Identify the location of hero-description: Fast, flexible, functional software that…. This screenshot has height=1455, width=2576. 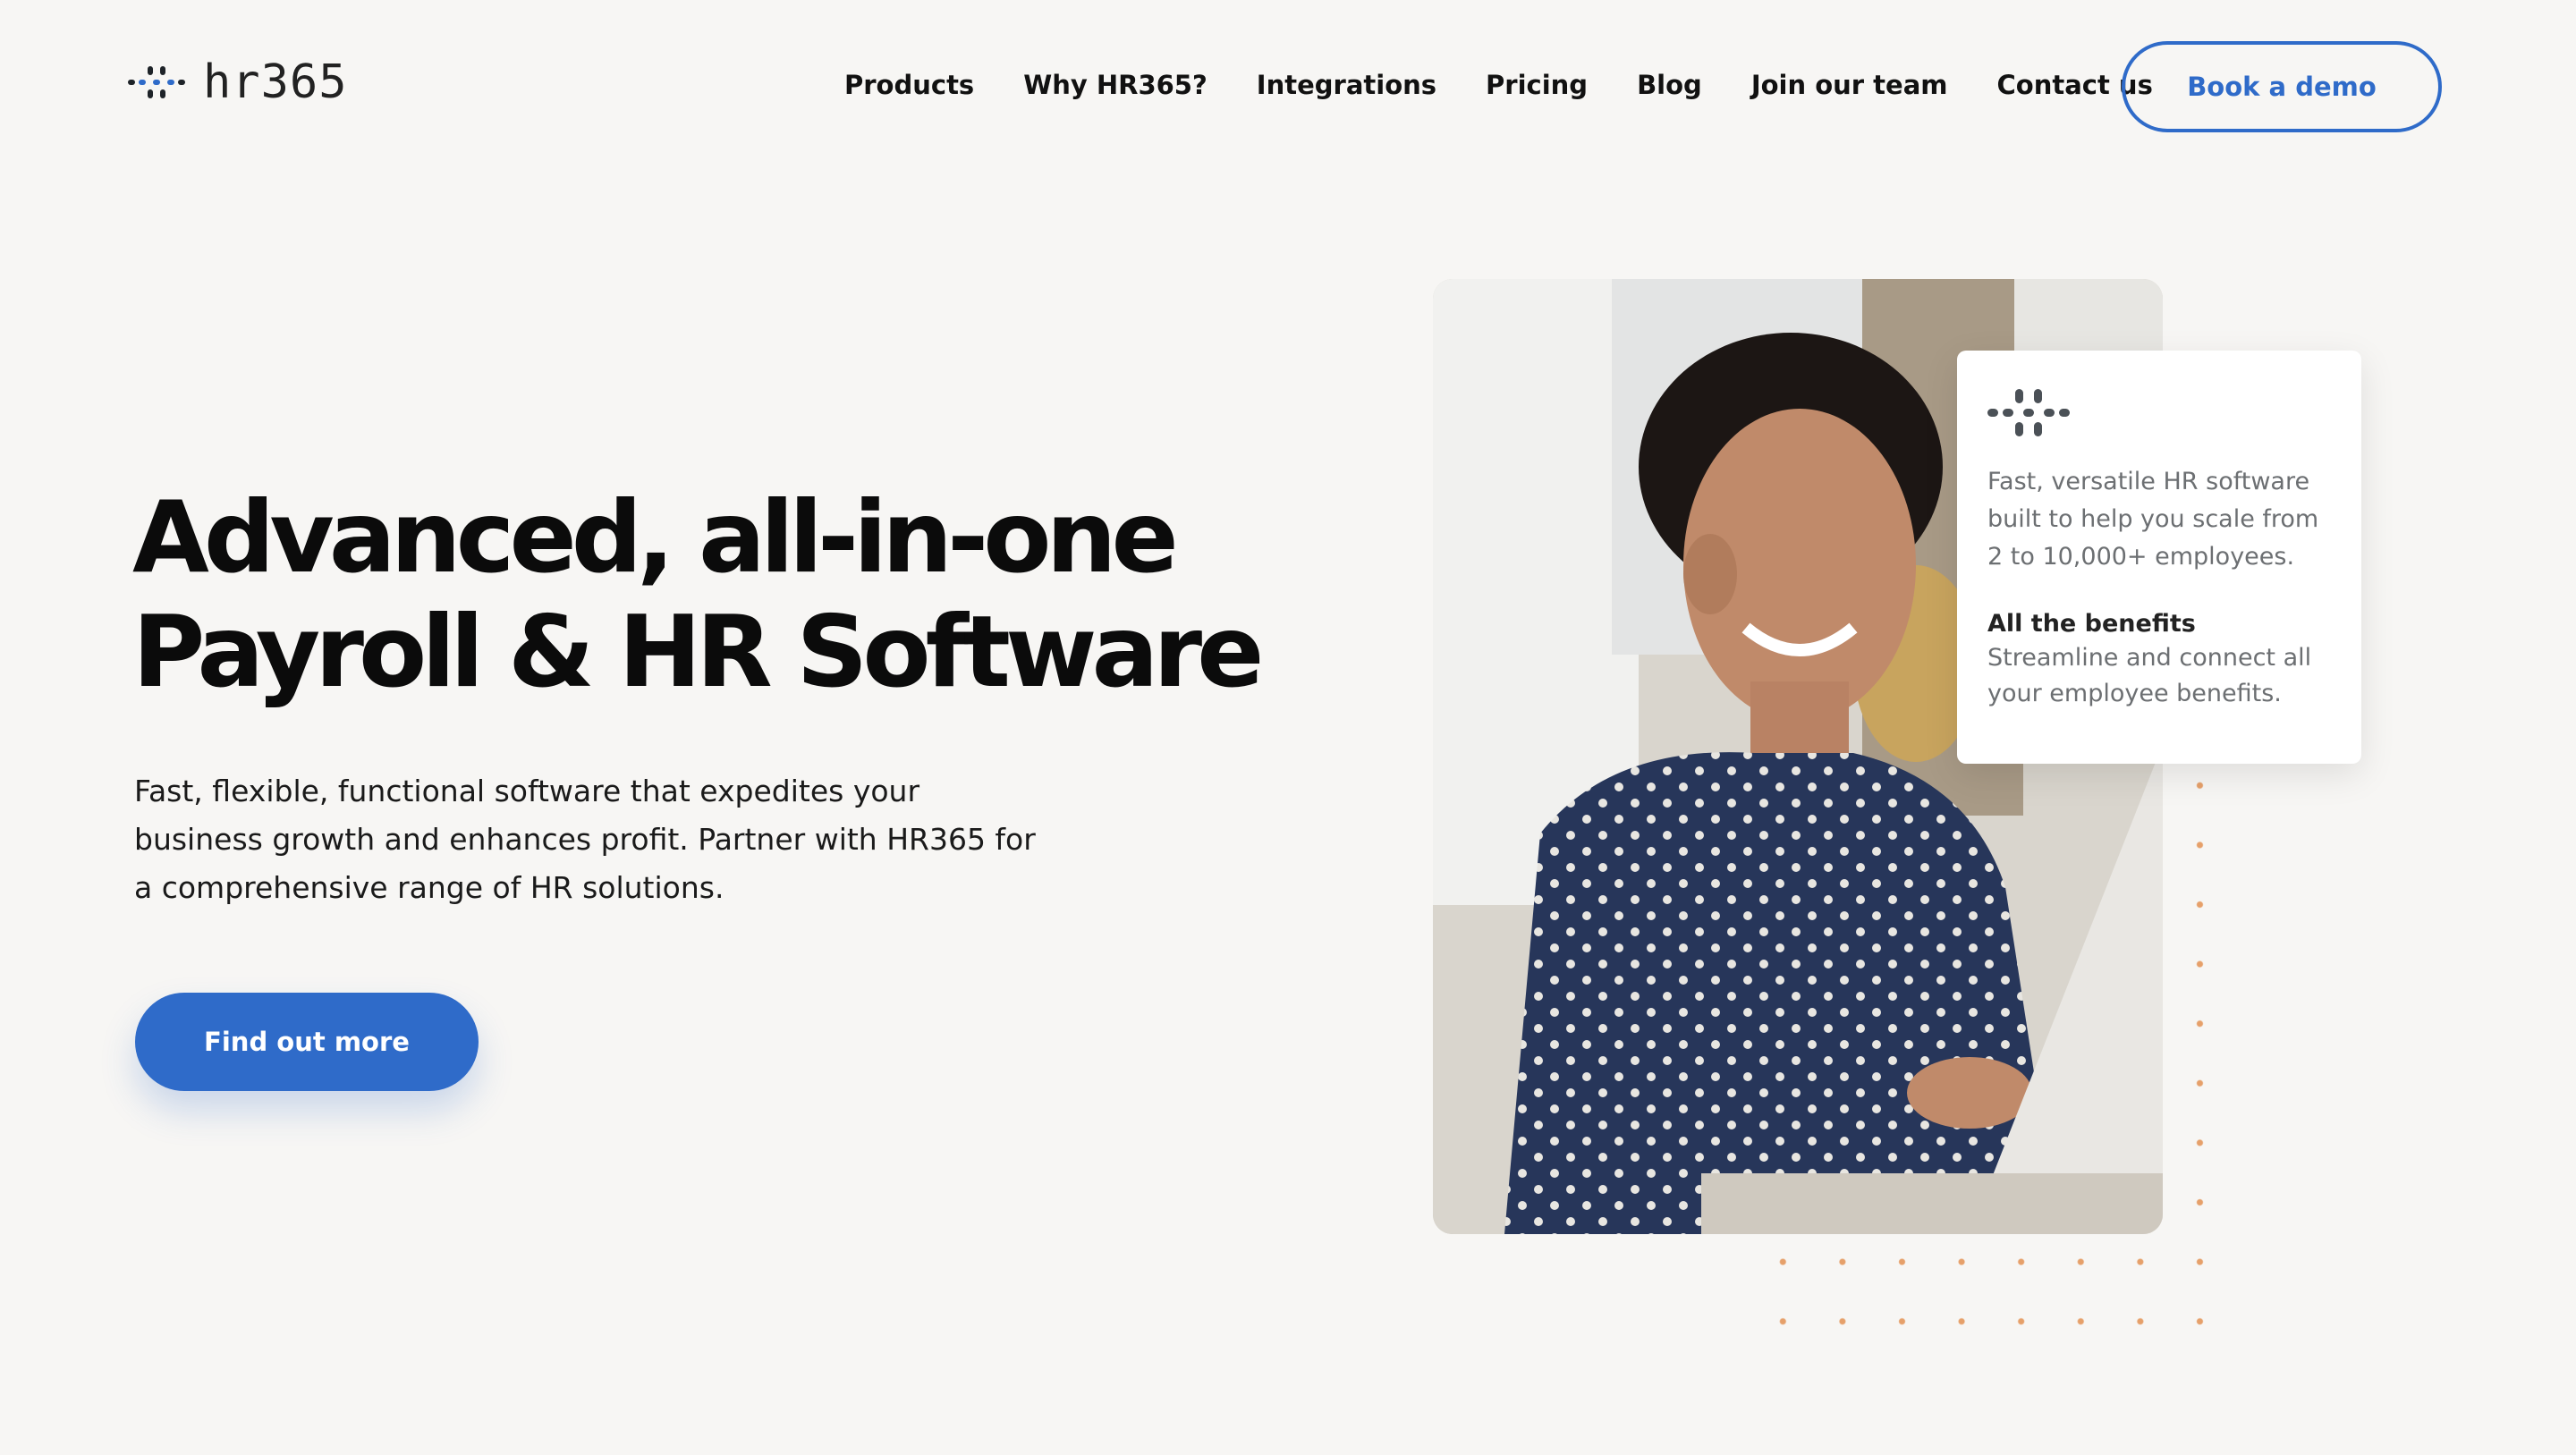
(585, 840).